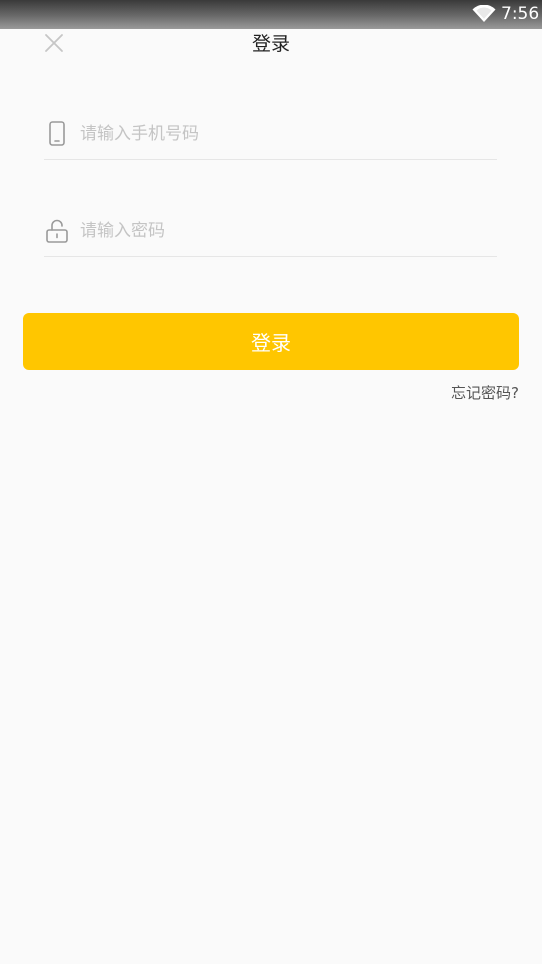 Image resolution: width=542 pixels, height=964 pixels. I want to click on forgot-password-link: 忘记密码?, so click(485, 393).